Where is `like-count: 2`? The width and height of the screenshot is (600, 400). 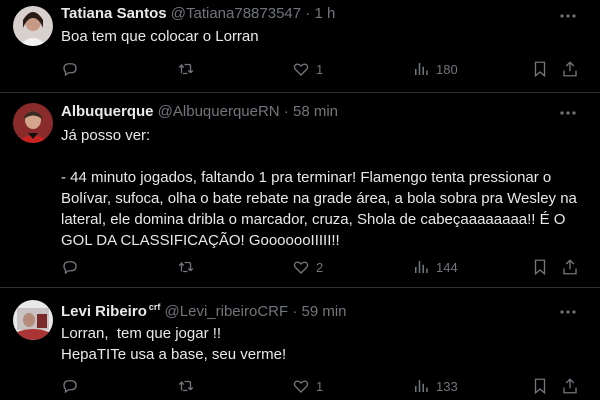 like-count: 2 is located at coordinates (320, 267).